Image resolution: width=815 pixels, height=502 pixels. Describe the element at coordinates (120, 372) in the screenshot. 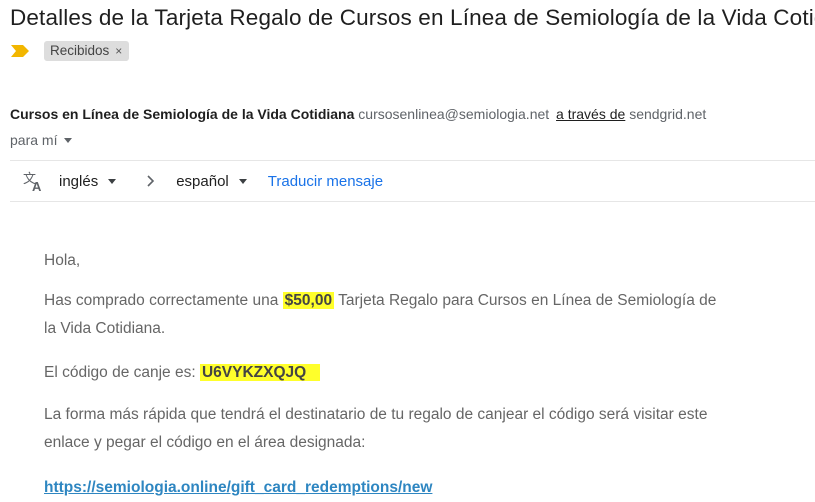

I see `code-label: El código de canje es:` at that location.